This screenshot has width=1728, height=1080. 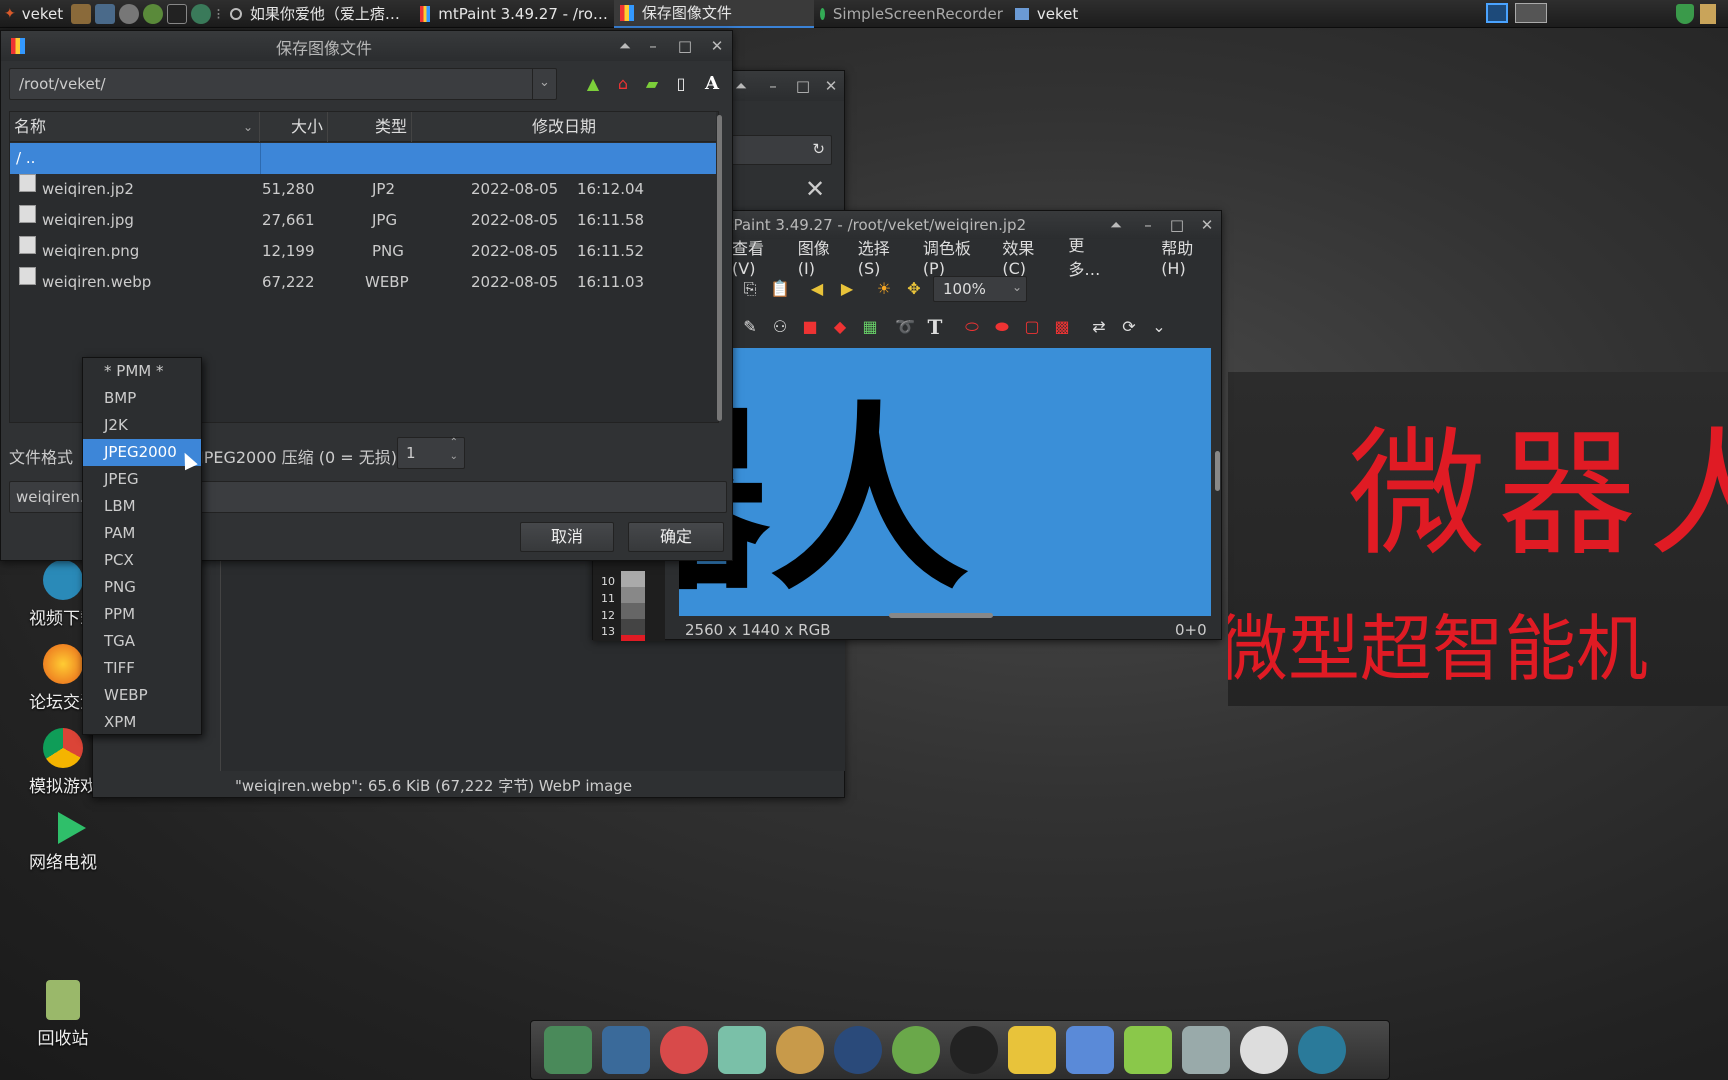 What do you see at coordinates (684, 1050) in the screenshot?
I see `dock-pig-icon` at bounding box center [684, 1050].